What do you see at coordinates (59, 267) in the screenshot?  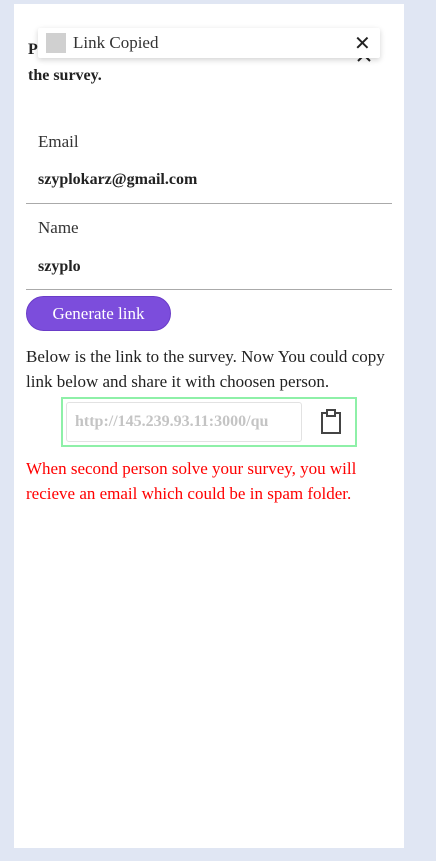 I see `name-value: szyplo` at bounding box center [59, 267].